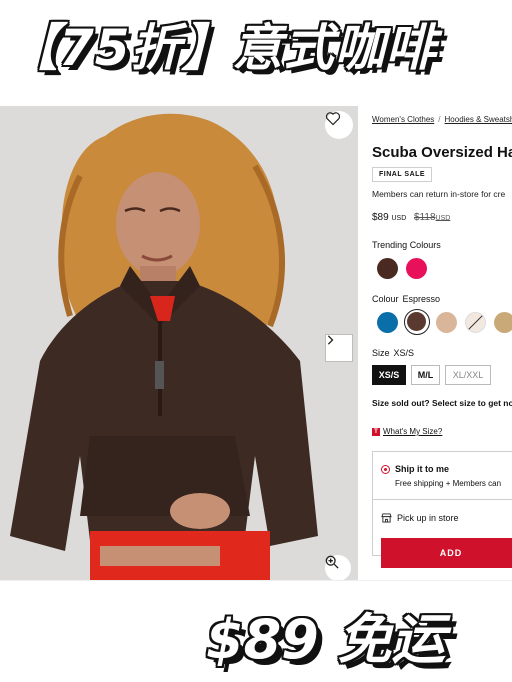  What do you see at coordinates (380, 217) in the screenshot?
I see `current-price: $89` at bounding box center [380, 217].